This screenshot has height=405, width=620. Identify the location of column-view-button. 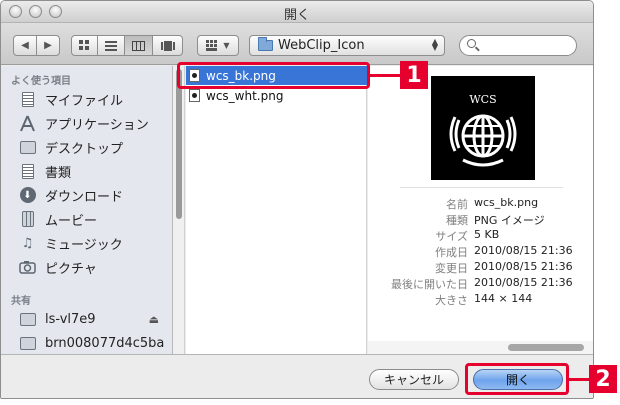
(138, 45).